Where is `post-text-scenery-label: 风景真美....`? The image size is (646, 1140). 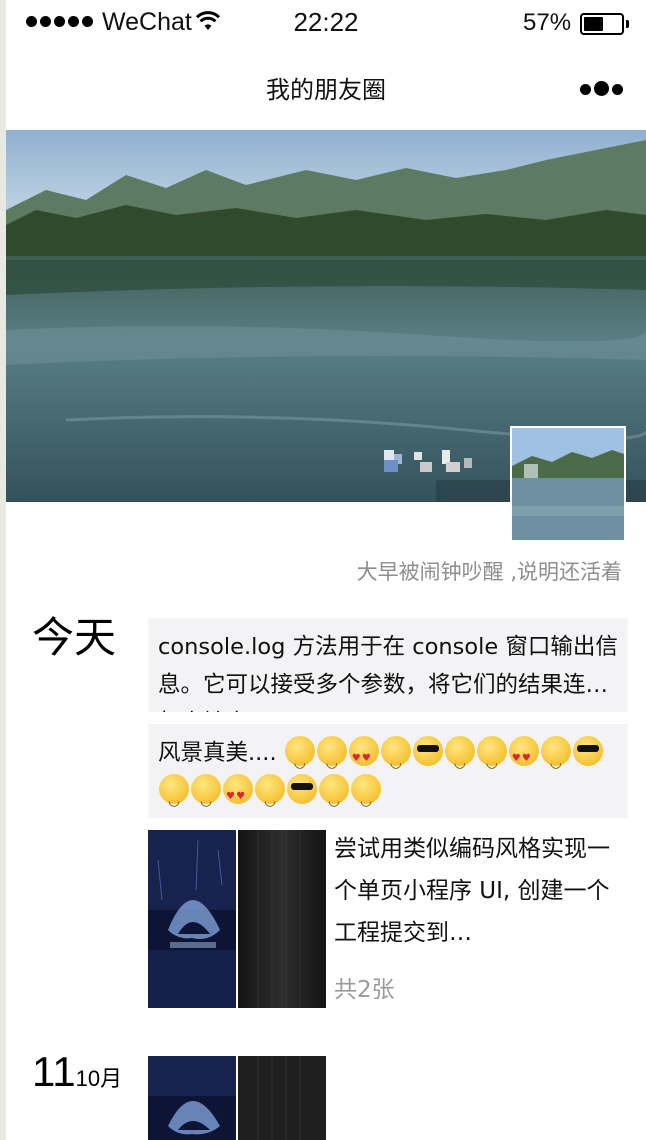
post-text-scenery-label: 风景真美.... is located at coordinates (217, 753).